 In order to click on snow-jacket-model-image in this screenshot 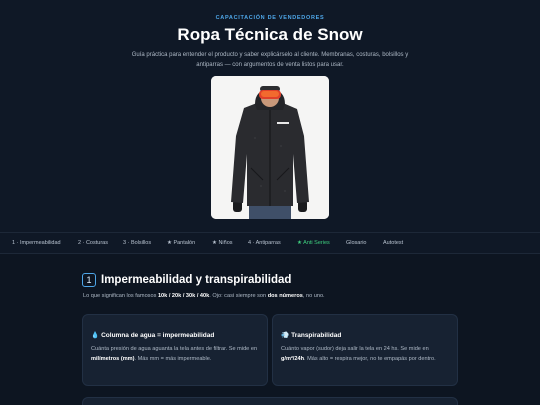, I will do `click(270, 147)`.